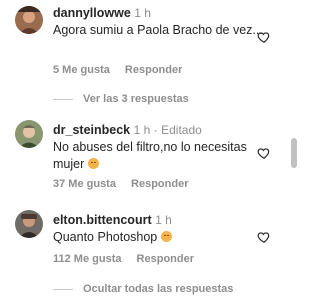 This screenshot has height=296, width=320. I want to click on username: dannyllowwe, so click(92, 13).